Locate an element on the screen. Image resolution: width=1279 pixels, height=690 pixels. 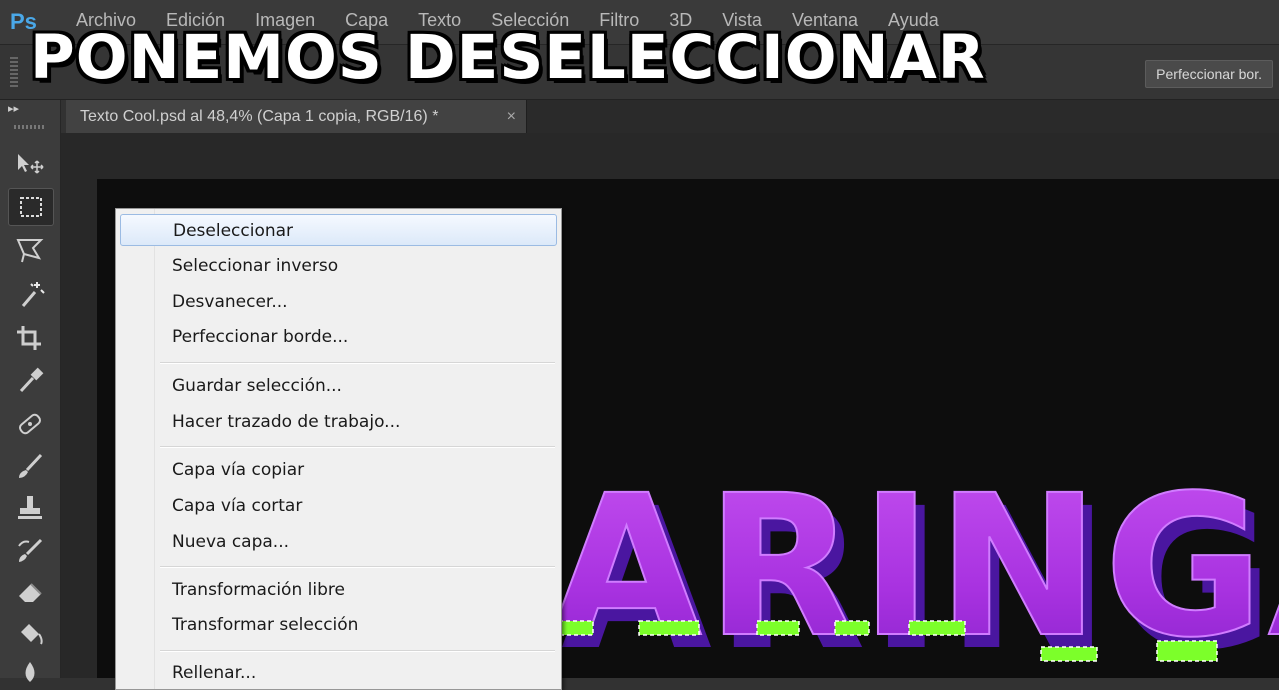
menu-item-transformacion-libre: Transformación libre is located at coordinates (338, 590).